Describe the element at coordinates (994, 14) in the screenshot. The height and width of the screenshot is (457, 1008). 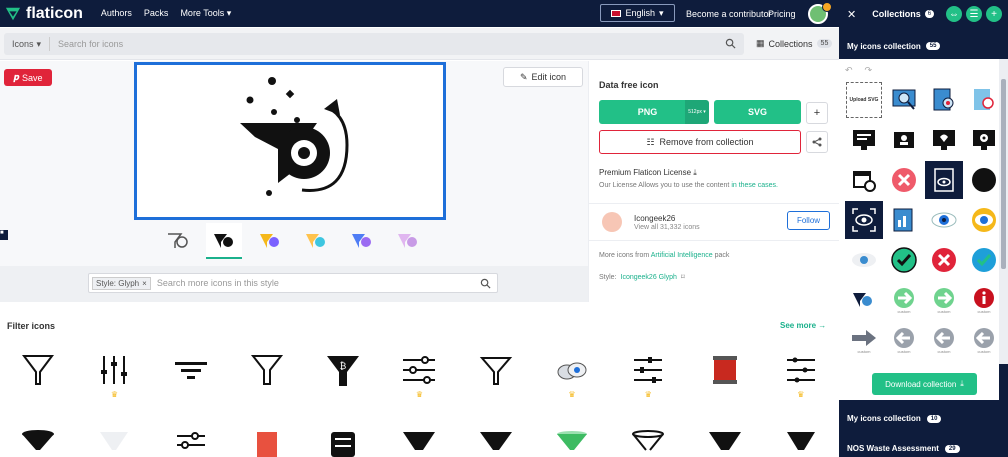
I see `add-collection-icon: +` at that location.